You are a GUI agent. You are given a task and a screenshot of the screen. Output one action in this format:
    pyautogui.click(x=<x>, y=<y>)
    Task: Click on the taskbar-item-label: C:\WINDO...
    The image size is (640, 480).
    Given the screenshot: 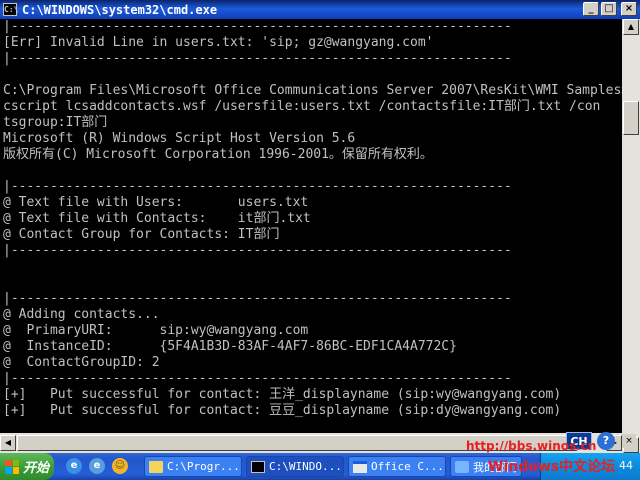 What is the action you would take?
    pyautogui.click(x=305, y=466)
    